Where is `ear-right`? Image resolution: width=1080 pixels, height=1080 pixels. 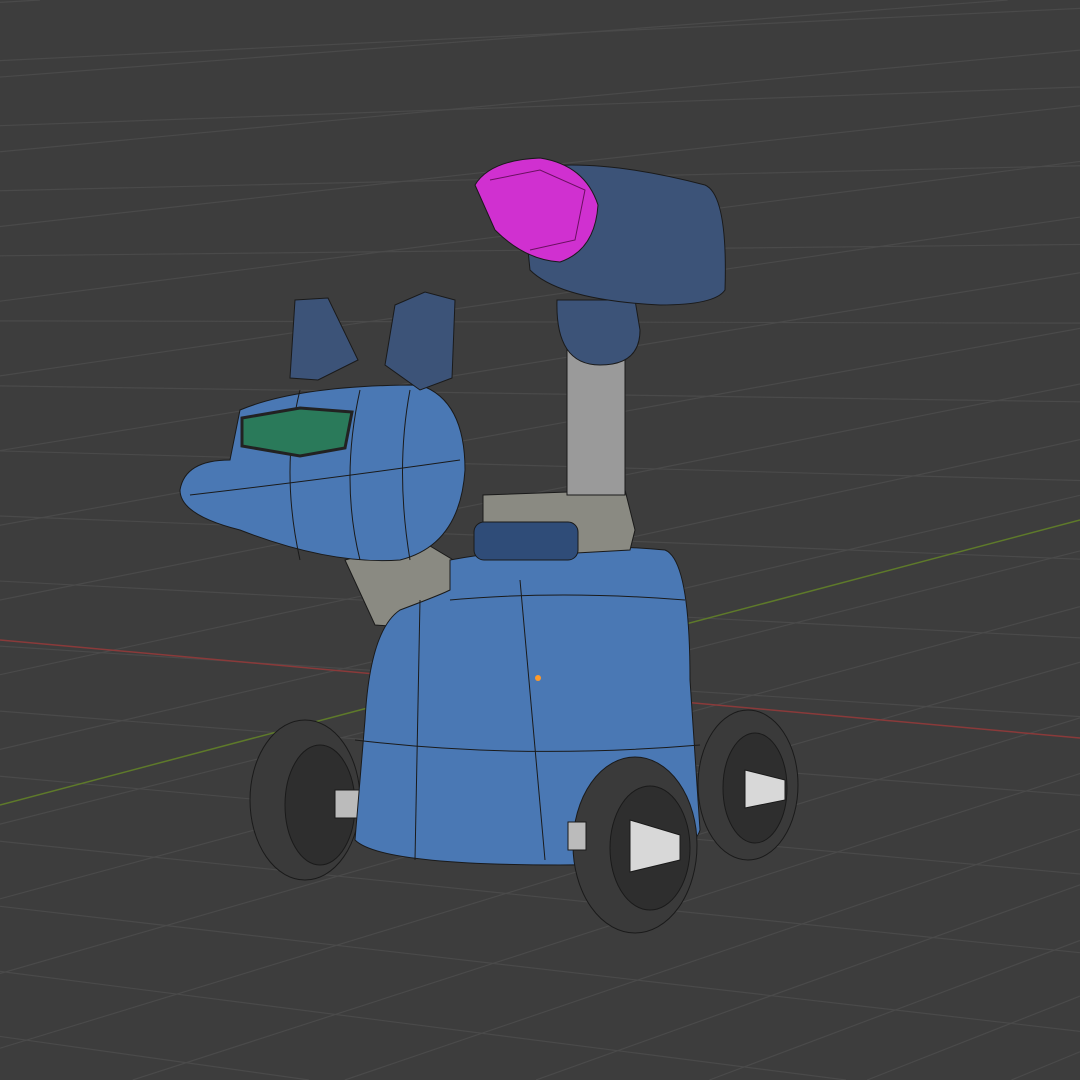
ear-right is located at coordinates (420, 341).